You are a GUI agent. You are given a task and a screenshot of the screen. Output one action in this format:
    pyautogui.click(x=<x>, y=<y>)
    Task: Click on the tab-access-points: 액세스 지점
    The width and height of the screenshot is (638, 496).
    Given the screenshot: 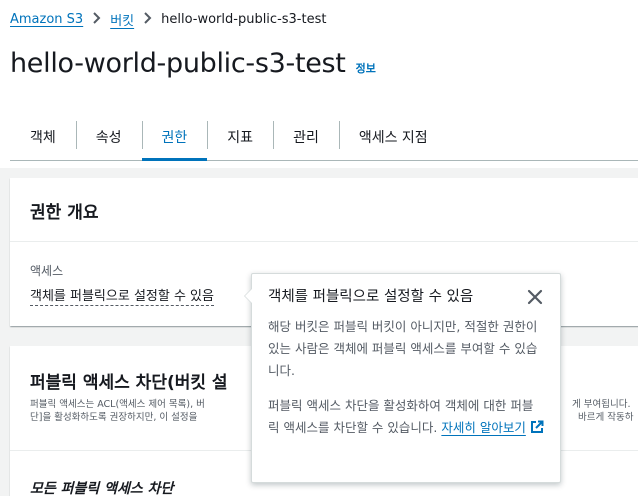 What is the action you would take?
    pyautogui.click(x=393, y=136)
    